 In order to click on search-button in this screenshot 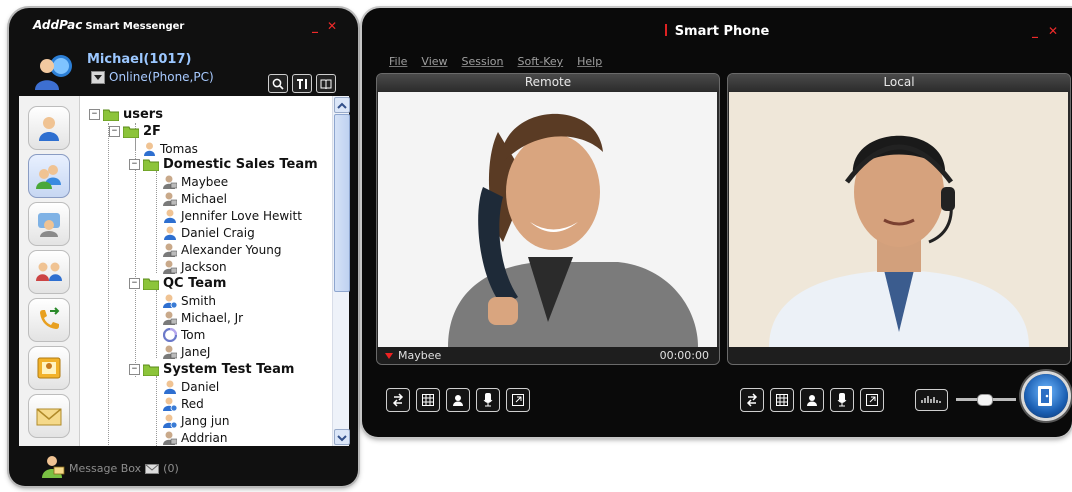, I will do `click(278, 83)`.